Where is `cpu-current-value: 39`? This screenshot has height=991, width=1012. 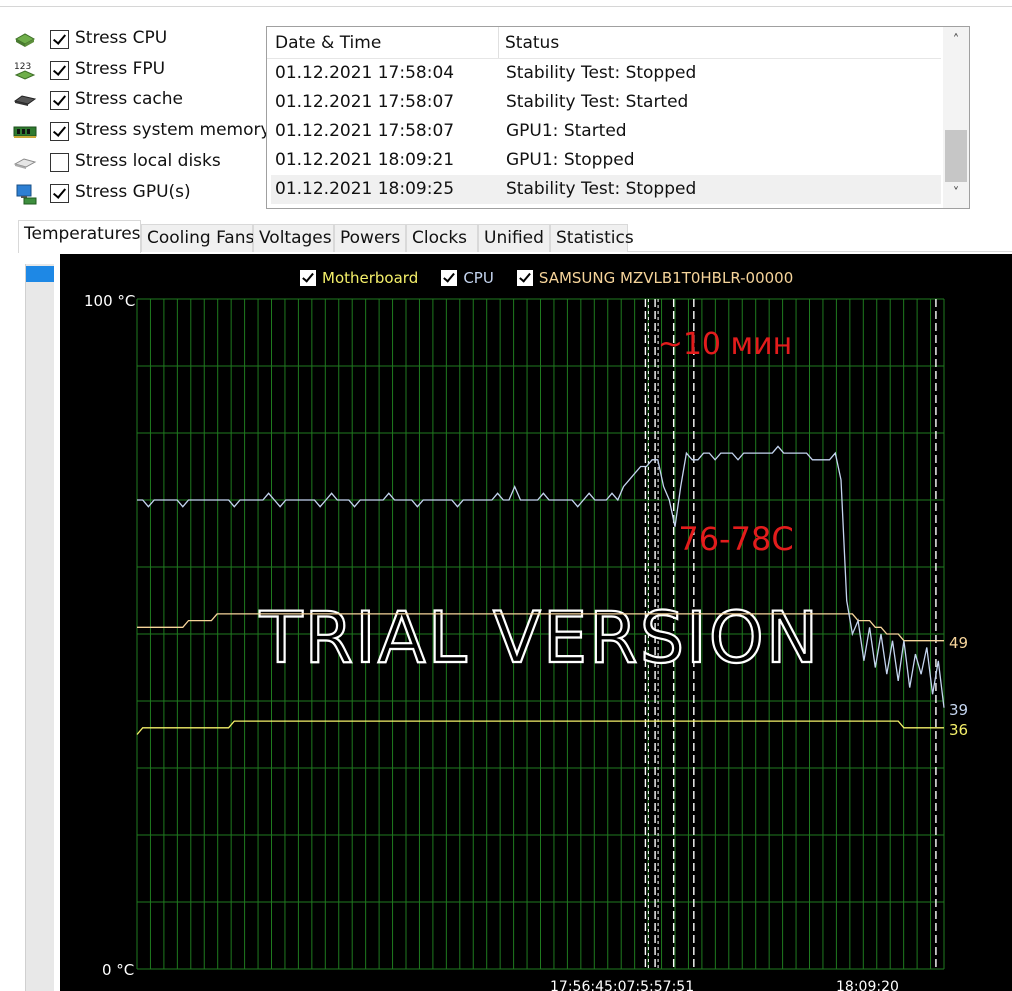
cpu-current-value: 39 is located at coordinates (959, 710).